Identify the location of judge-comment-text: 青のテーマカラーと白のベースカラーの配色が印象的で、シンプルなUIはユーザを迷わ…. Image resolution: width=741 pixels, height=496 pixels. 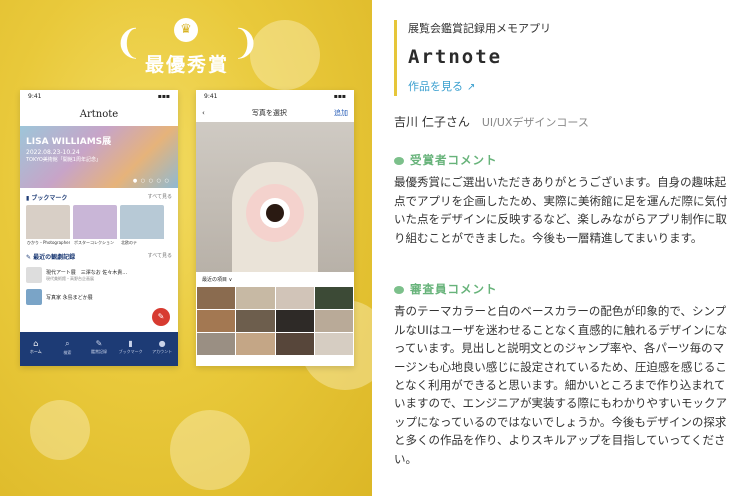
(561, 385).